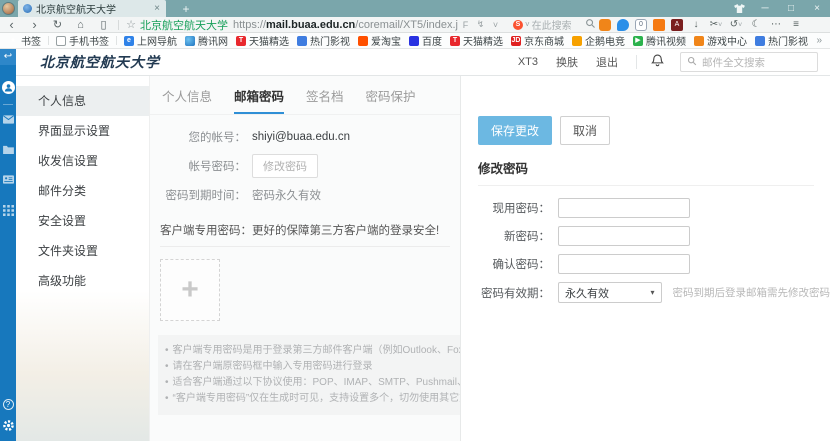 The width and height of the screenshot is (830, 441). I want to click on search-engine-icon: S, so click(518, 24).